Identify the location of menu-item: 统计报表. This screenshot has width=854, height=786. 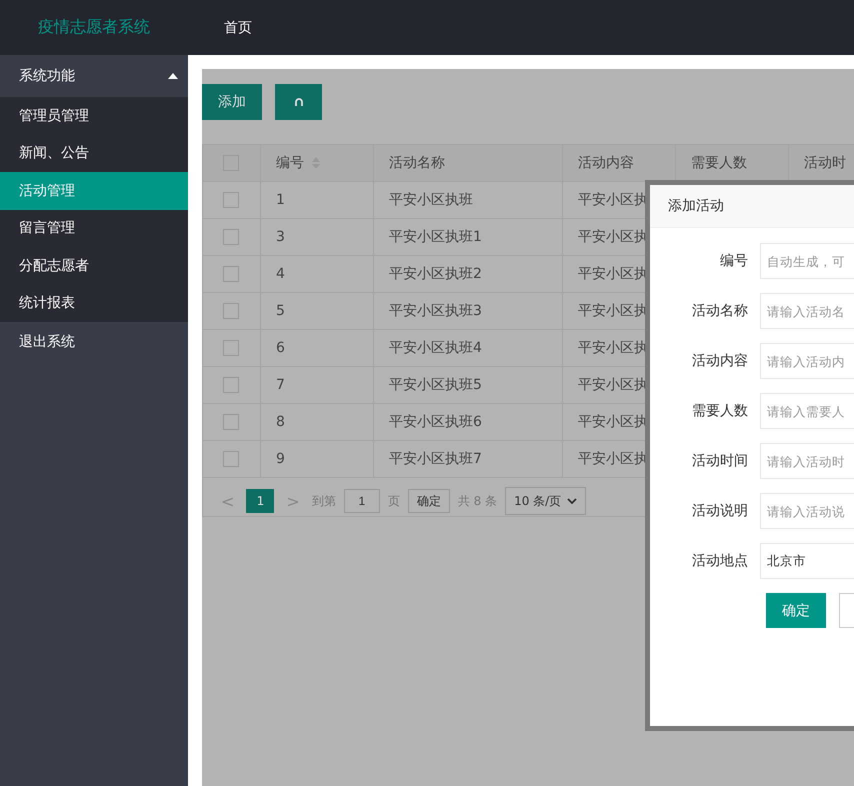
(94, 303).